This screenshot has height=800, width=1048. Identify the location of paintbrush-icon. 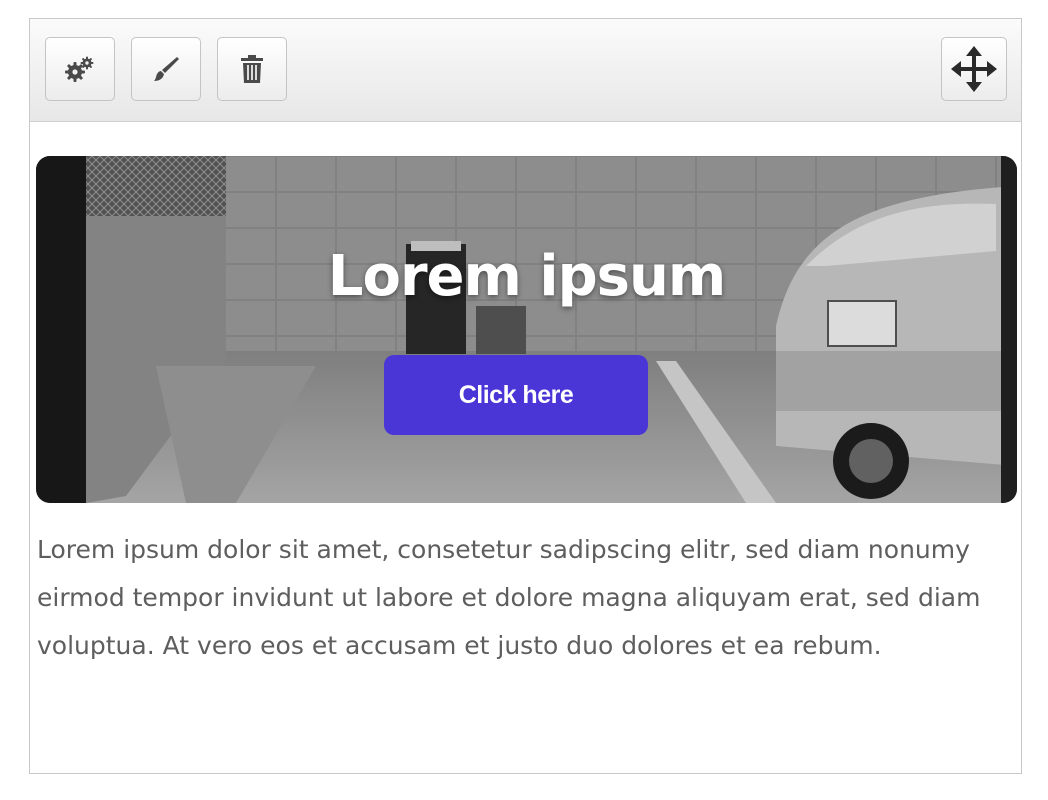
(166, 69).